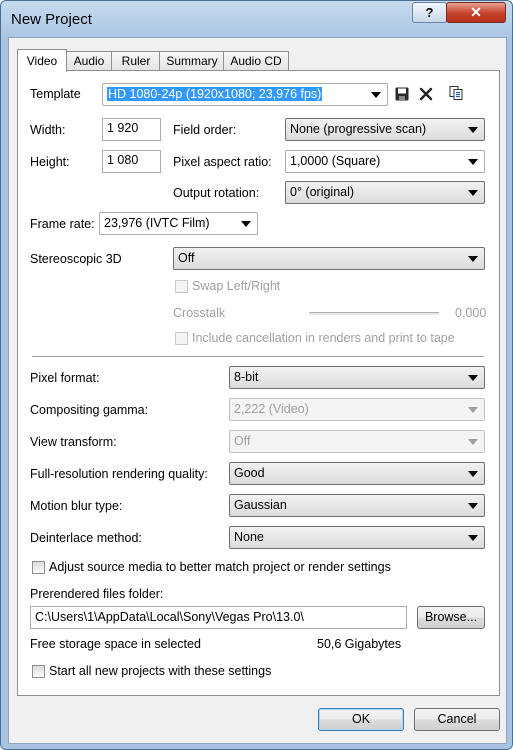 The width and height of the screenshot is (513, 750). I want to click on template-label: Template, so click(55, 94).